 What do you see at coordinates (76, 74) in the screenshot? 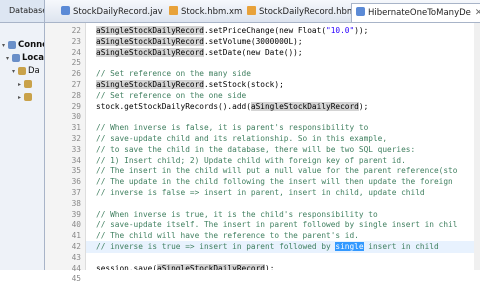
I see `line-number: 26` at bounding box center [76, 74].